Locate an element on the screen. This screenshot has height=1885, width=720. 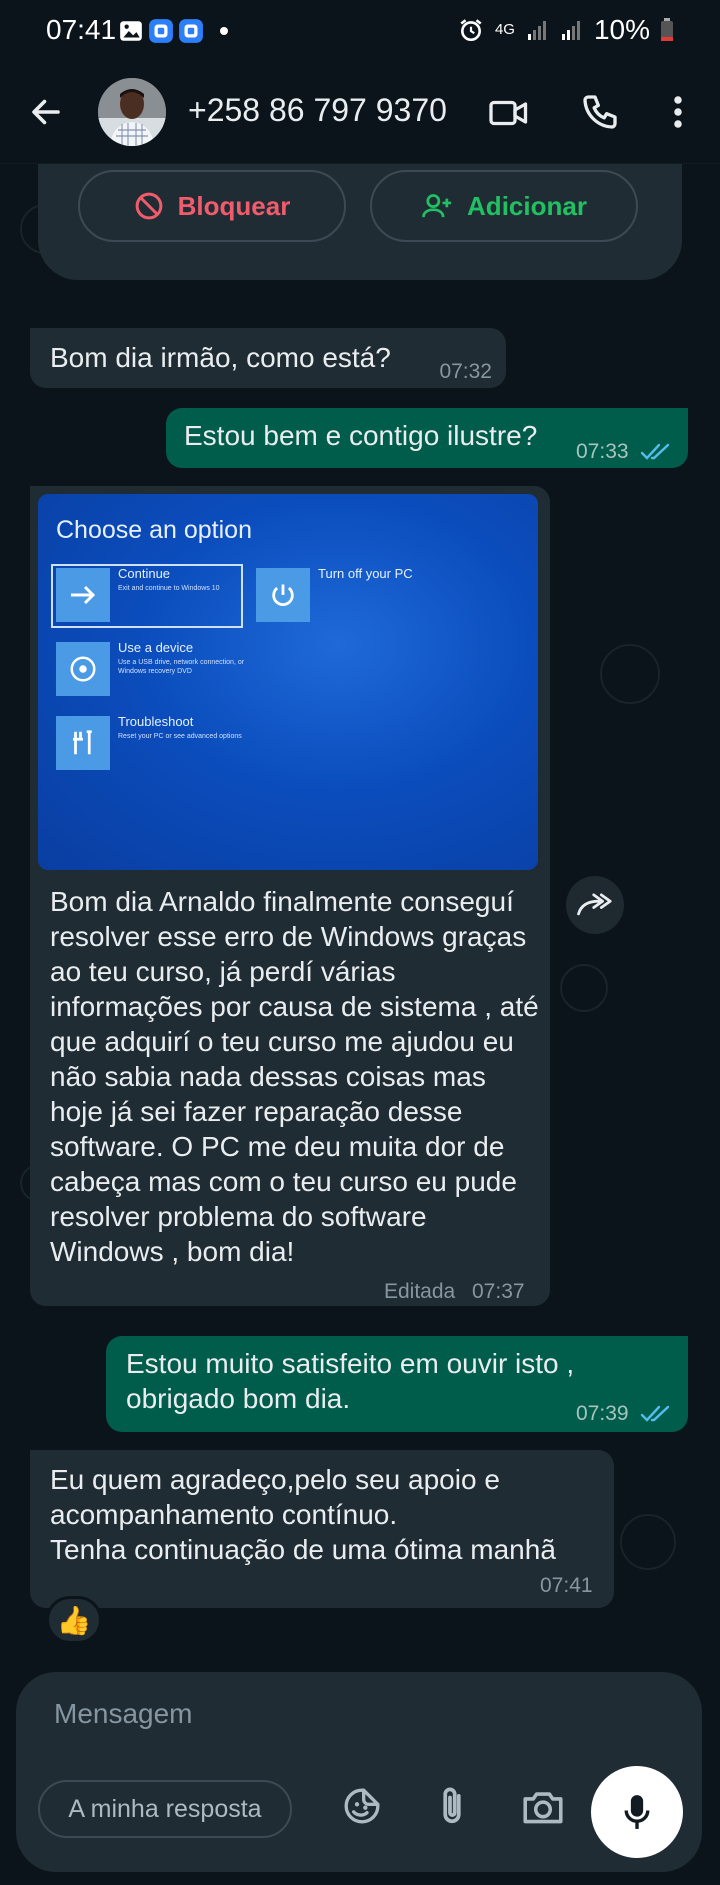
right-arrow-icon is located at coordinates (83, 595).